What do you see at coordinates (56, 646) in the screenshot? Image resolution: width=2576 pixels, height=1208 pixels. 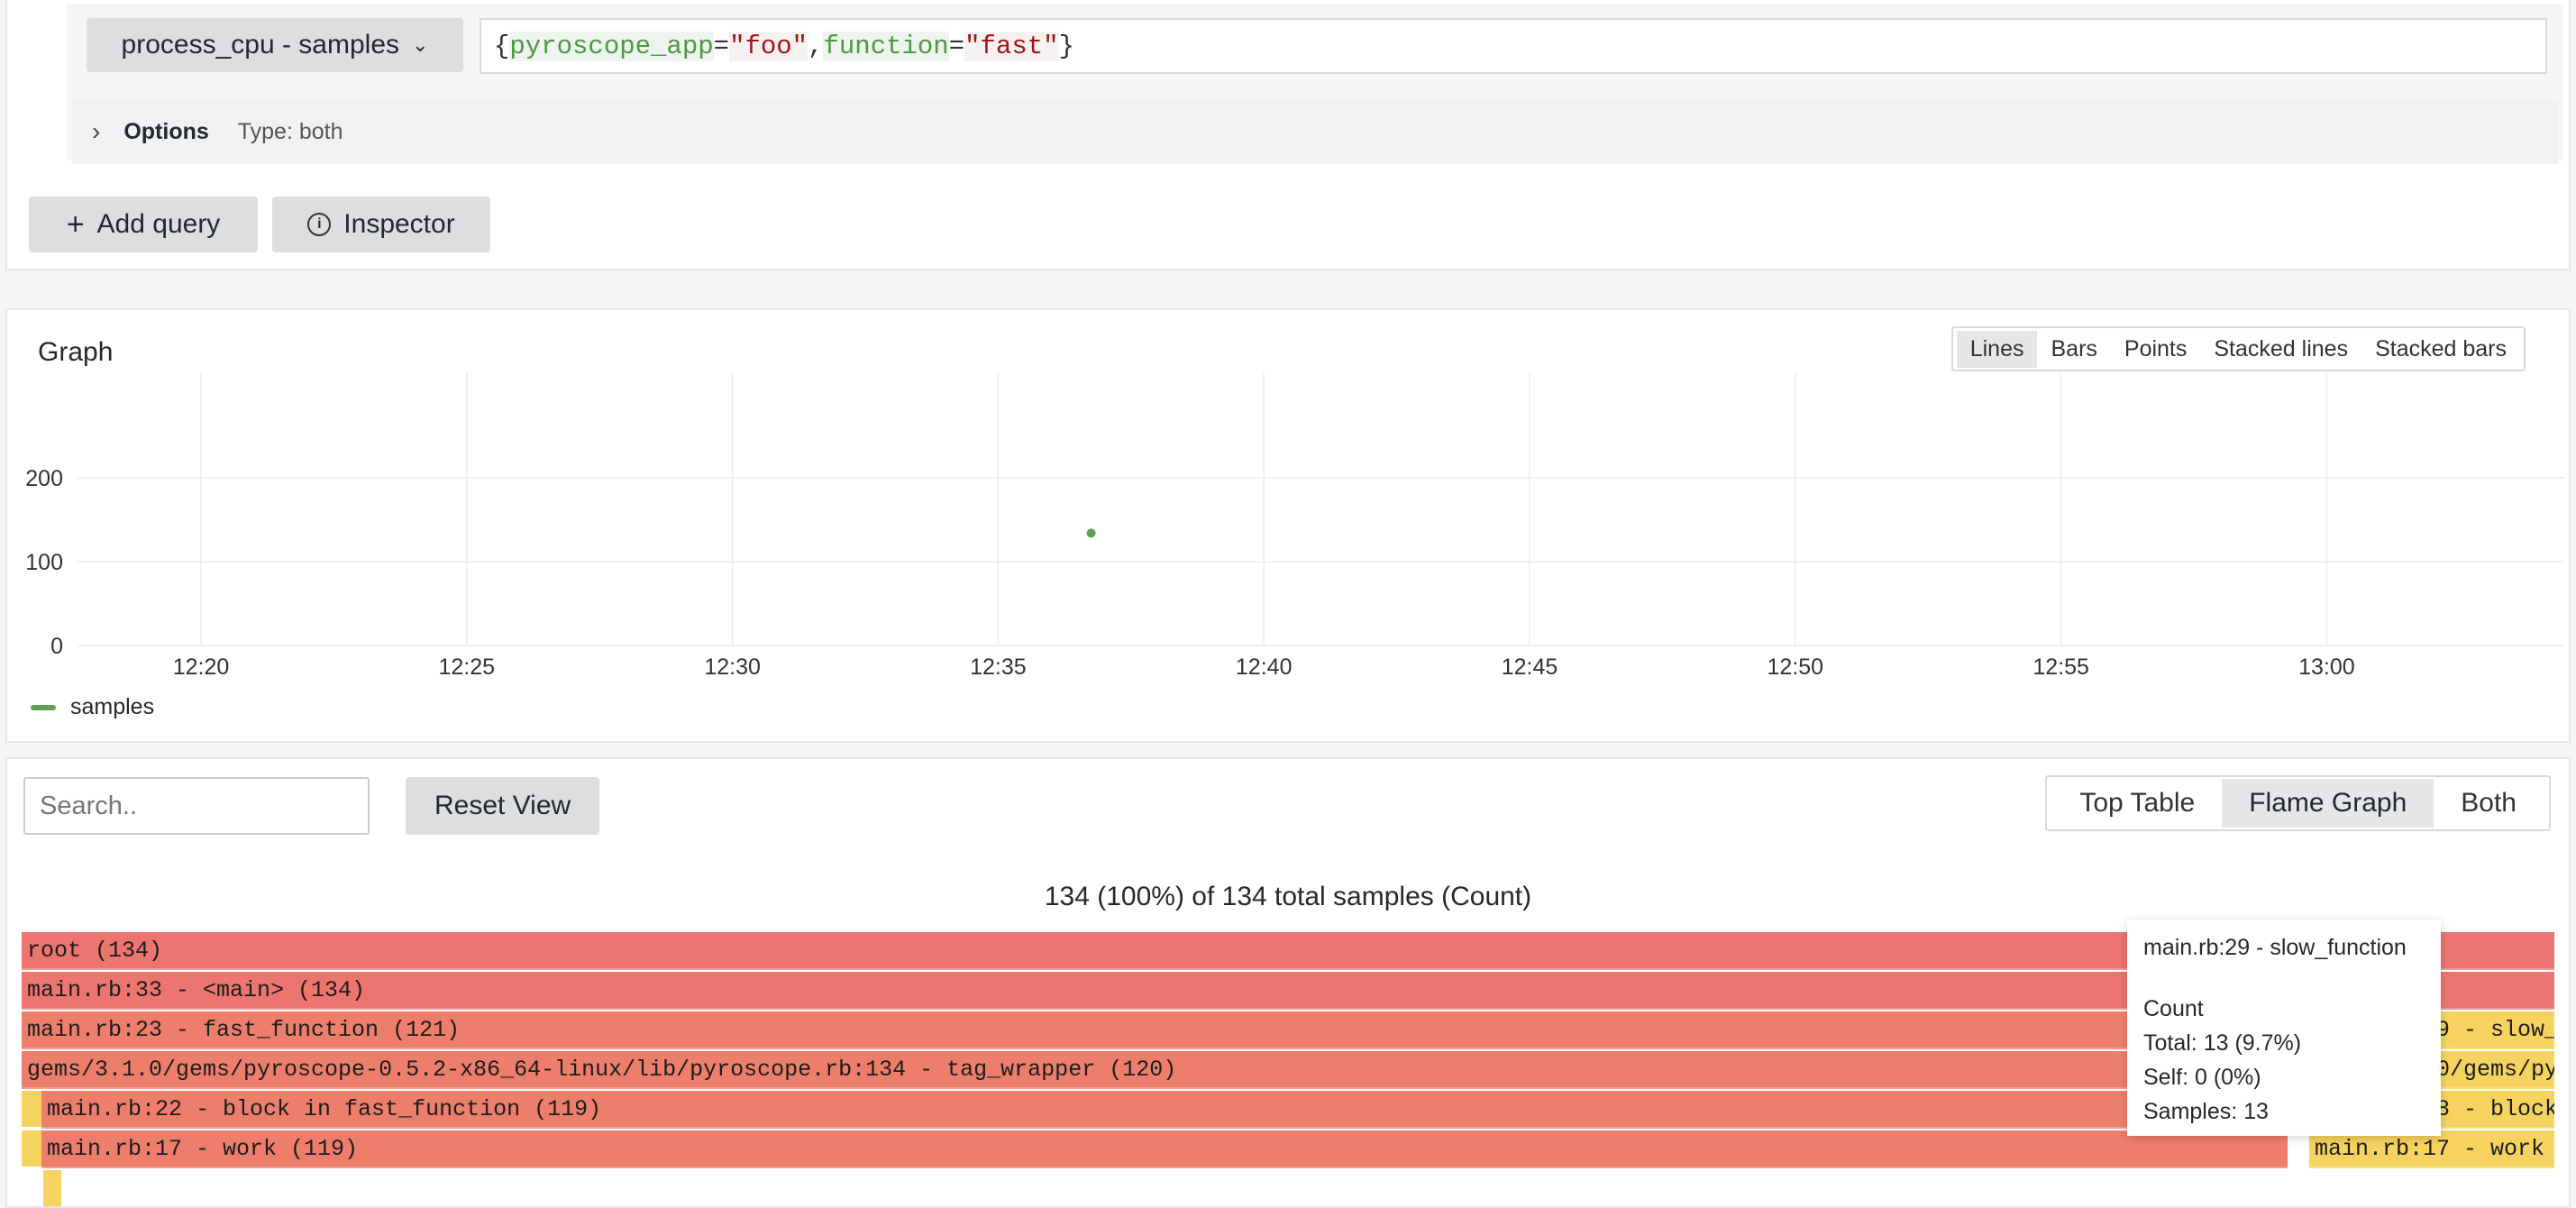 I see `y-tick-label: 0` at bounding box center [56, 646].